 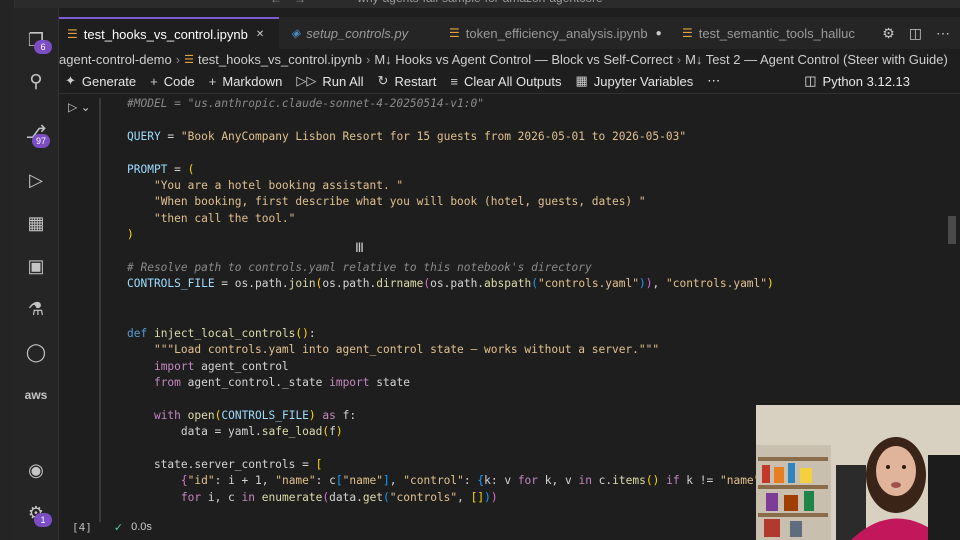 What do you see at coordinates (556, 33) in the screenshot?
I see `tab-label: token_efficiency_analysis.ipynb` at bounding box center [556, 33].